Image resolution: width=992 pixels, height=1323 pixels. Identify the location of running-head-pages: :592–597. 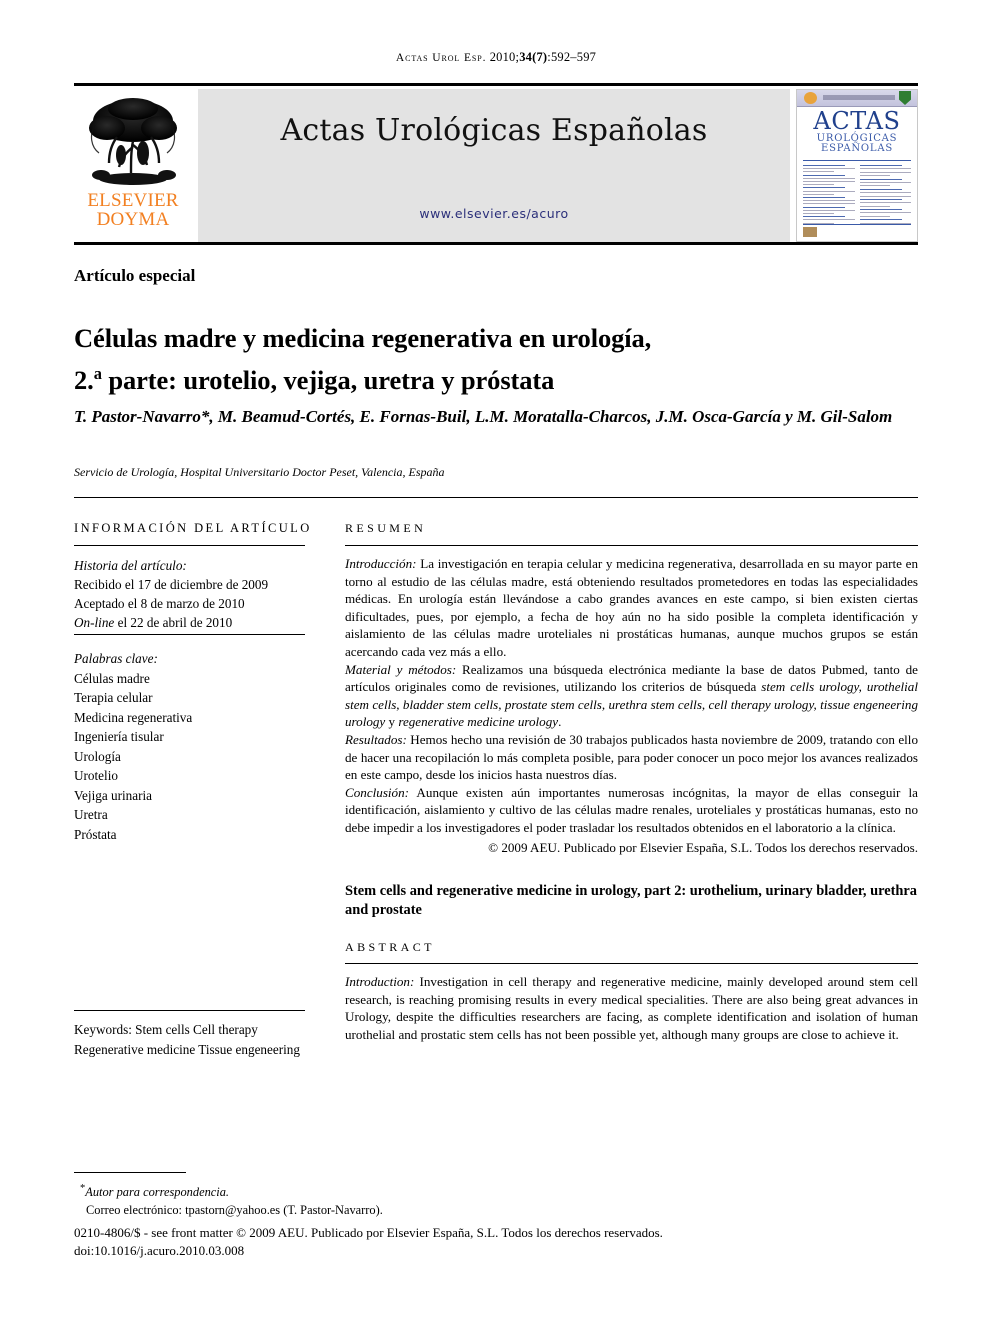
(572, 57).